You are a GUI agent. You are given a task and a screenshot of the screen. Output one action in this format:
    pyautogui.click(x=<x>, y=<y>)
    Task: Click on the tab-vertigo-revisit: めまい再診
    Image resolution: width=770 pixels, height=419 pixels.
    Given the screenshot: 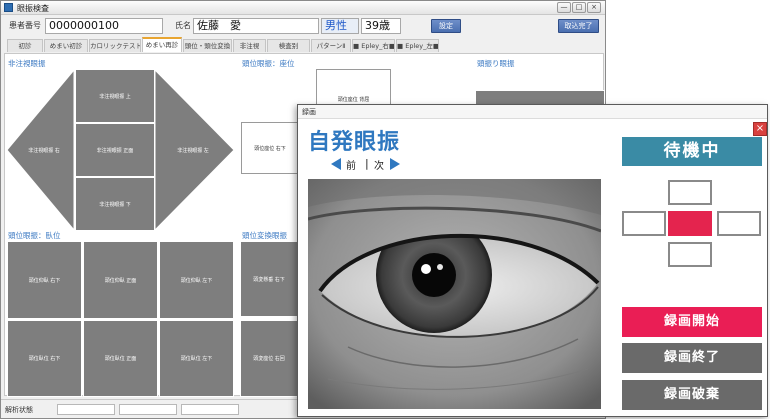 What is the action you would take?
    pyautogui.click(x=162, y=44)
    